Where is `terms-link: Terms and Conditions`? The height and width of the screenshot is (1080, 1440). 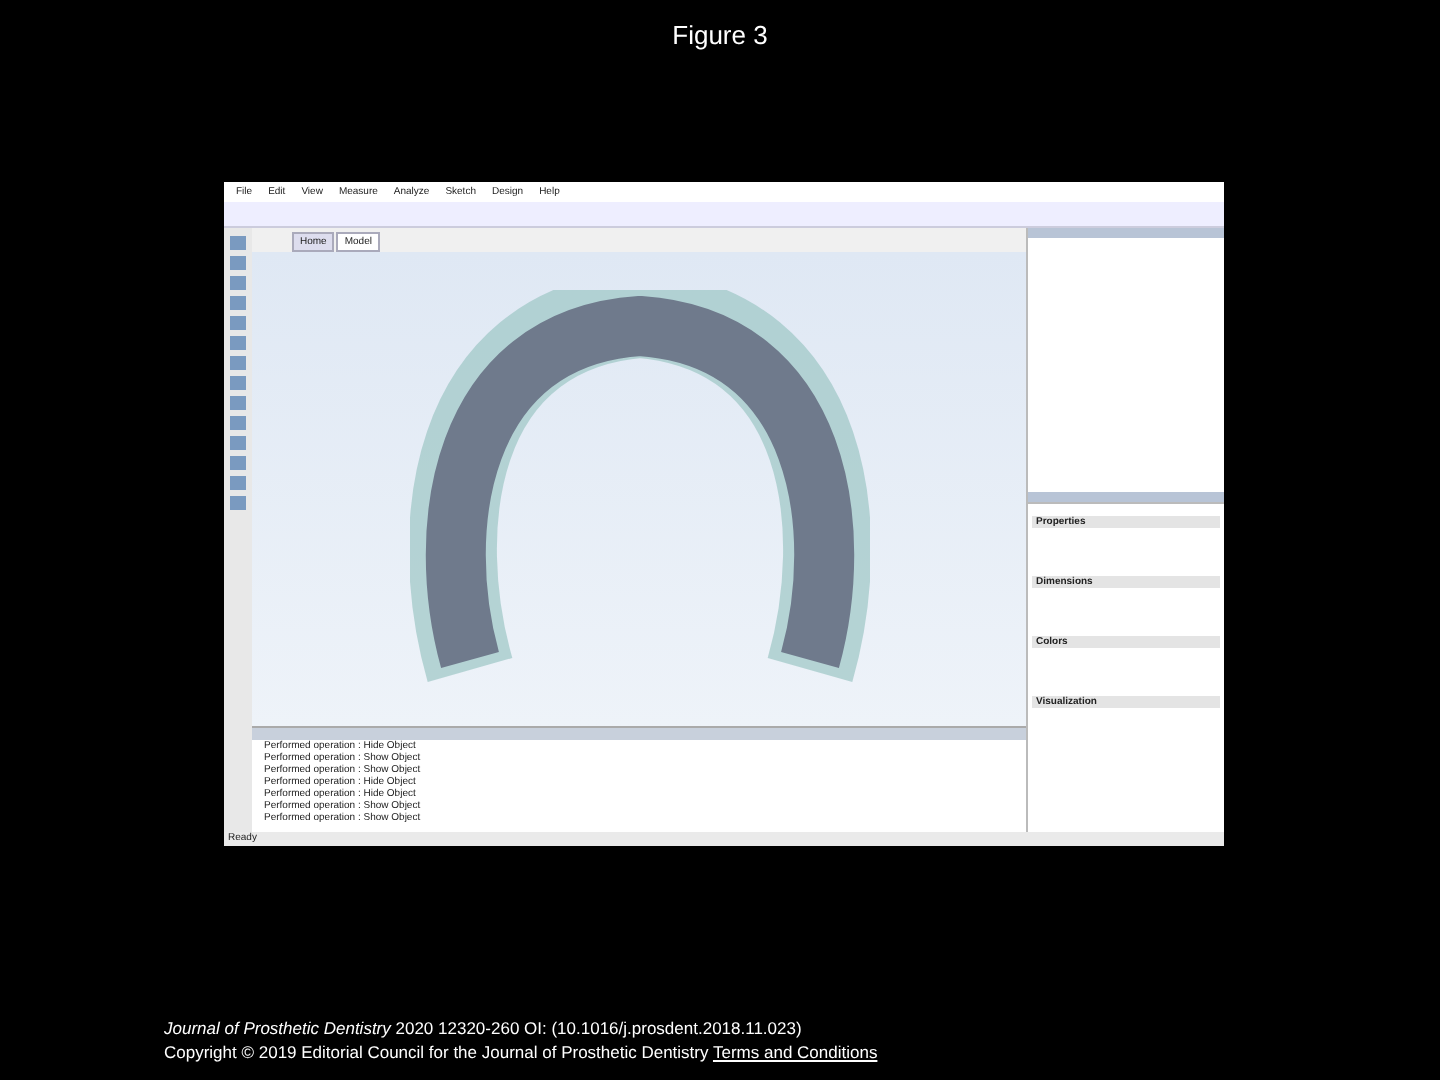
terms-link: Terms and Conditions is located at coordinates (795, 1052).